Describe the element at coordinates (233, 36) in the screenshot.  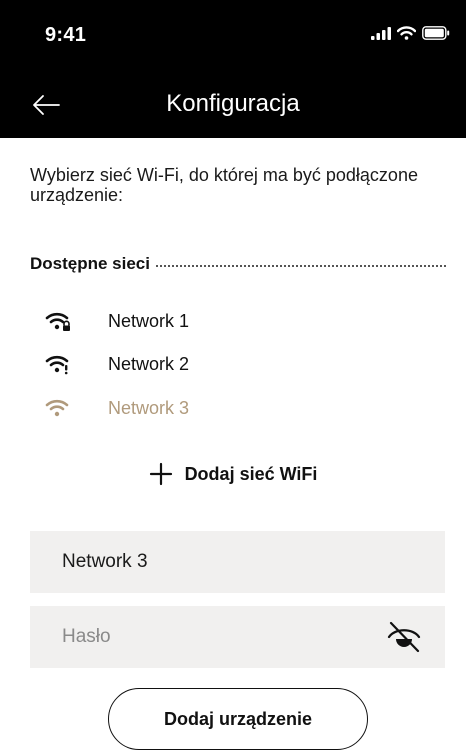
I see `status-bar: 9:41` at that location.